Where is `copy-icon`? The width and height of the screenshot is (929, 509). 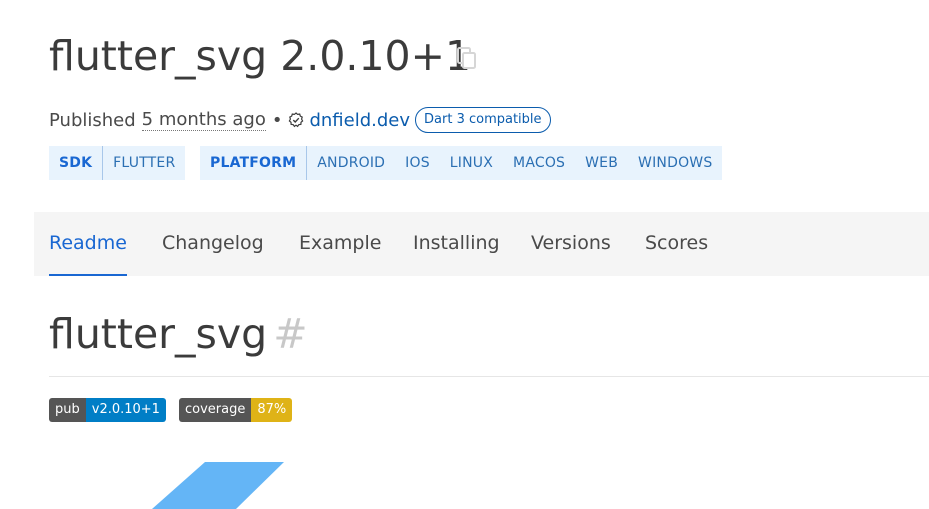 copy-icon is located at coordinates (467, 58).